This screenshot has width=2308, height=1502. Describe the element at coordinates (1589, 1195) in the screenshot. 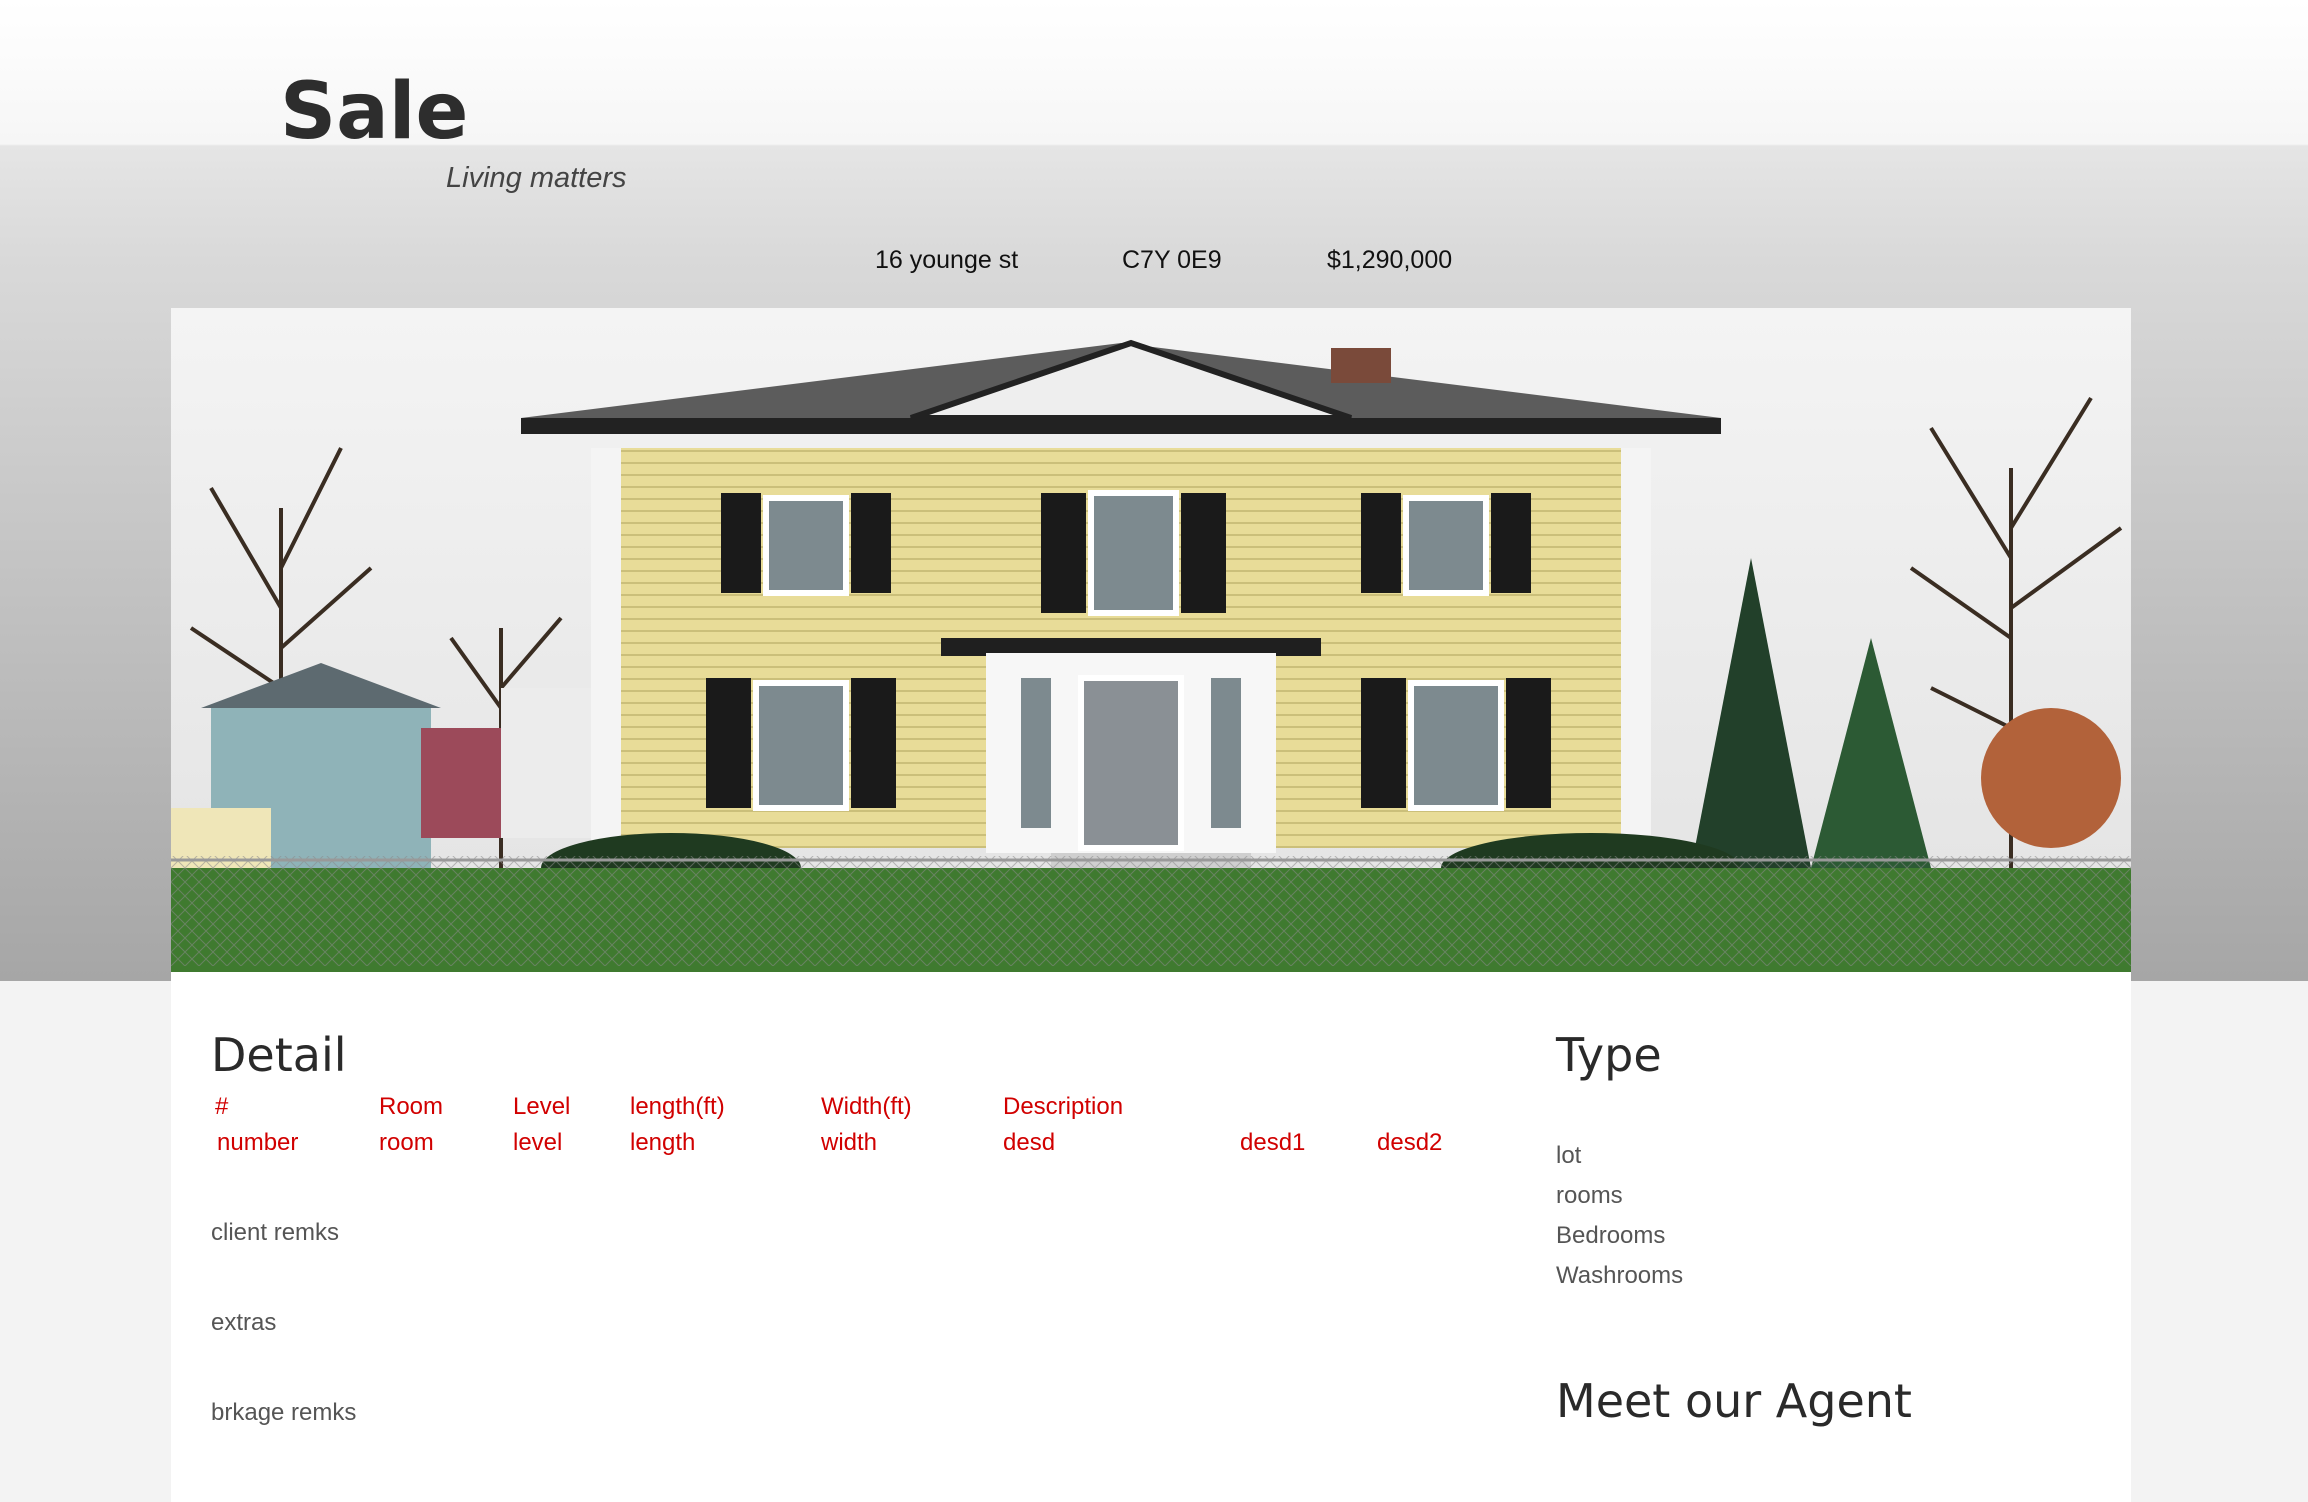

I see `type-item-rooms: rooms` at that location.